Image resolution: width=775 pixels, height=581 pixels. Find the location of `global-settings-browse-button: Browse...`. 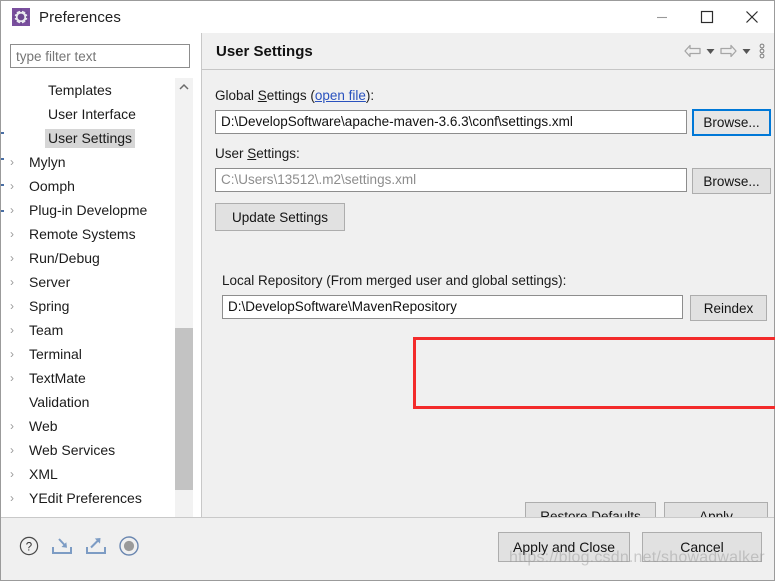

global-settings-browse-button: Browse... is located at coordinates (731, 122).